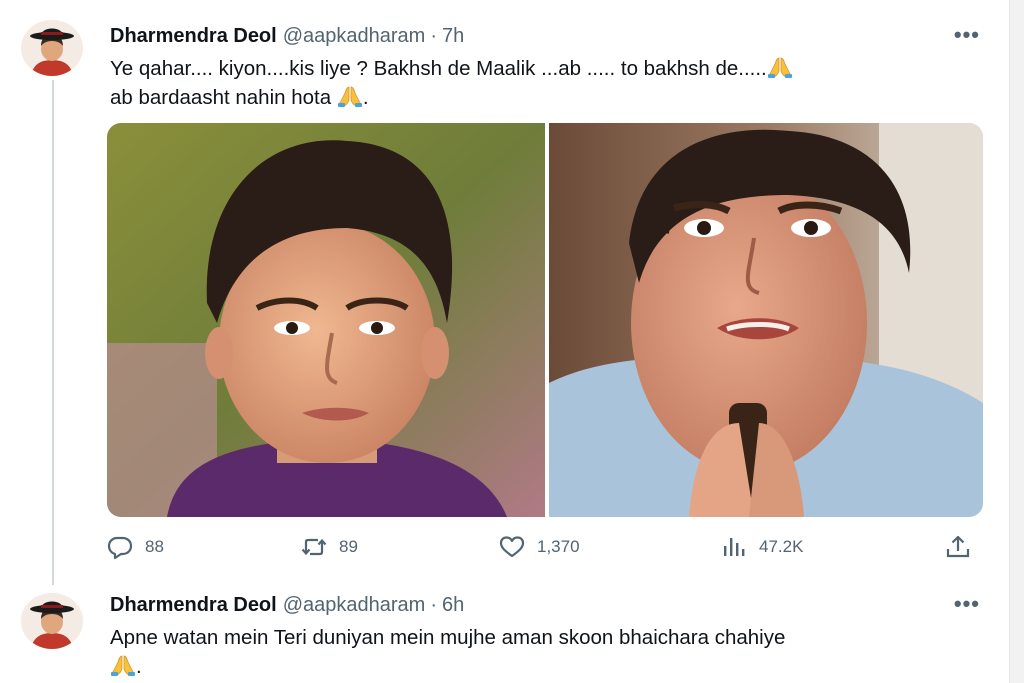 This screenshot has height=683, width=1024. I want to click on views-button: 47.2K, so click(762, 547).